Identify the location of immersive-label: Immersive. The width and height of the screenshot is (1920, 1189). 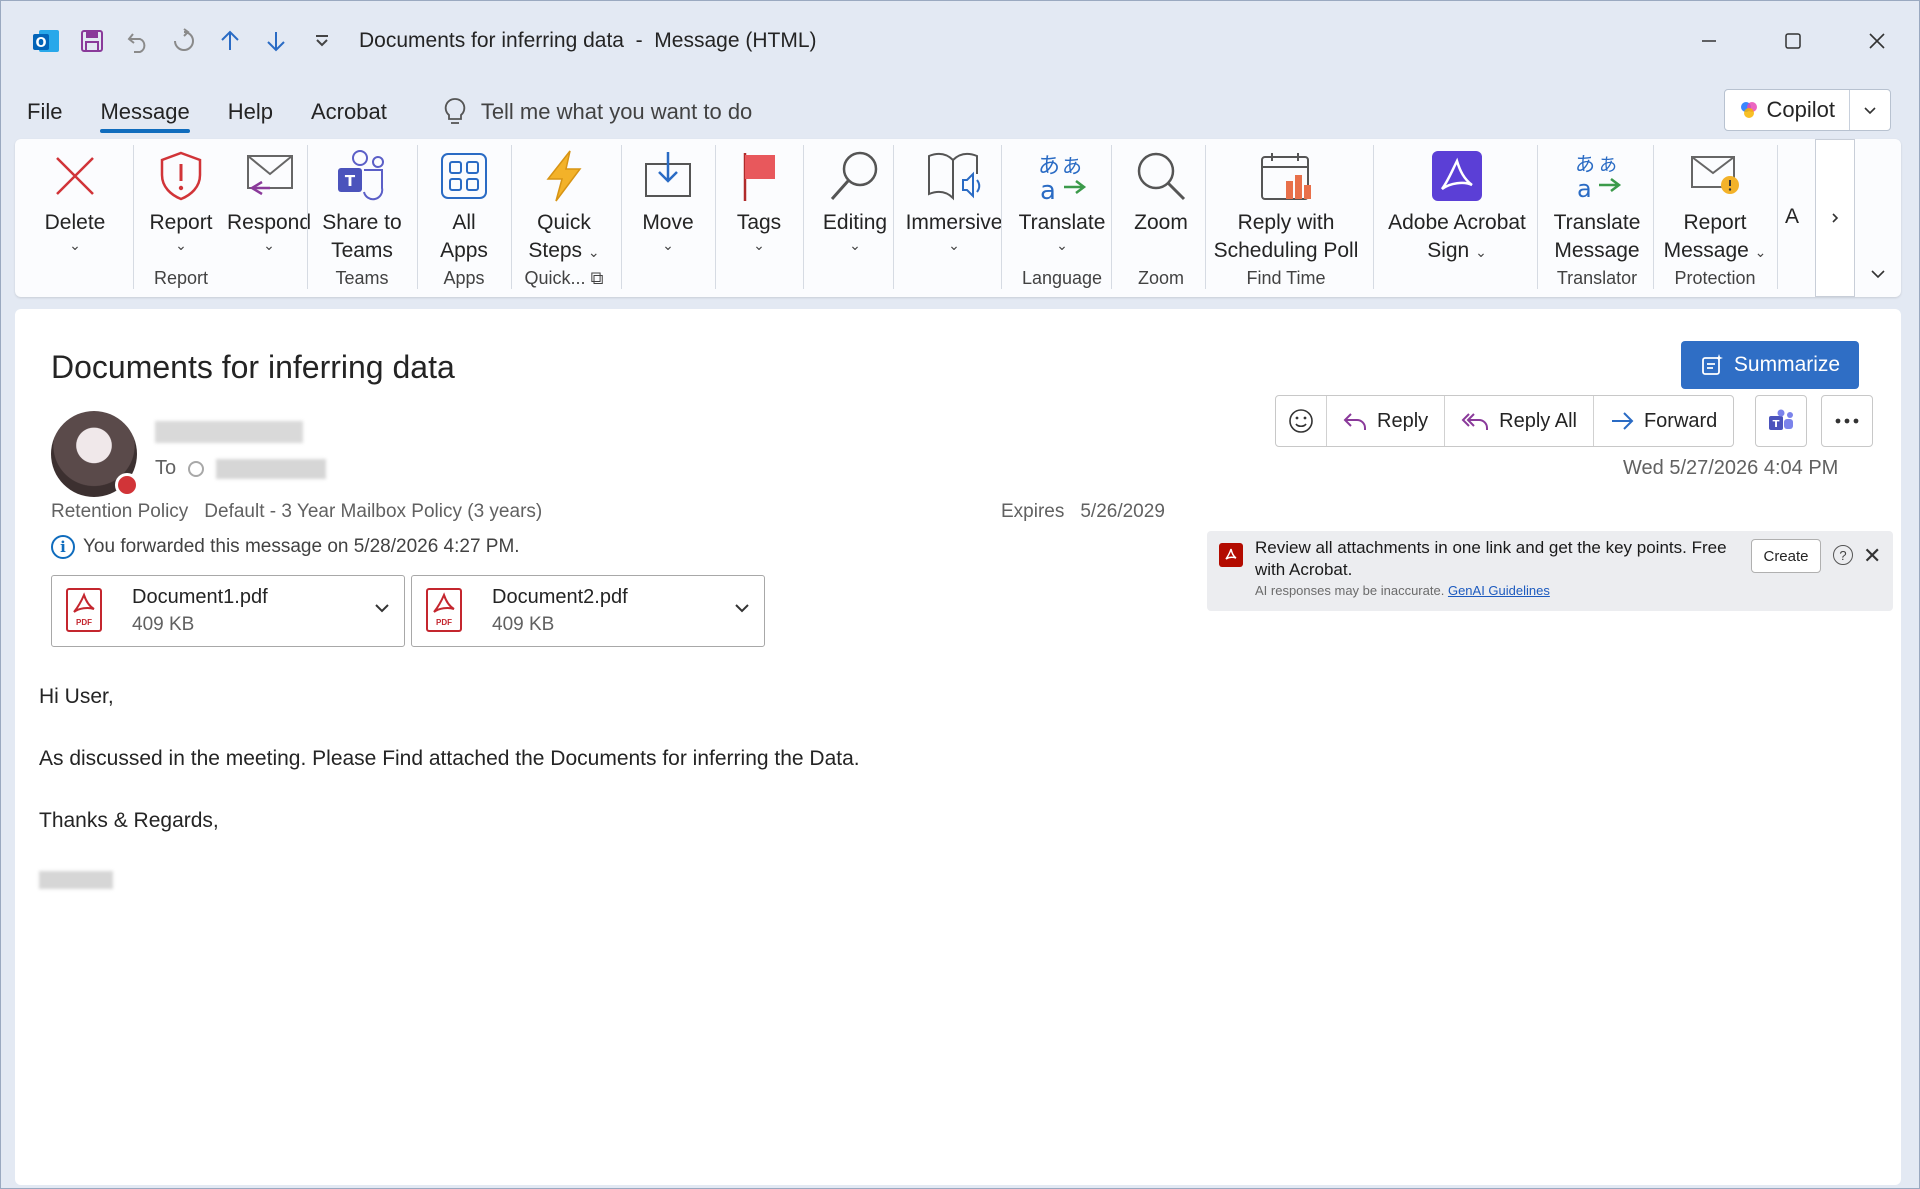
(954, 222).